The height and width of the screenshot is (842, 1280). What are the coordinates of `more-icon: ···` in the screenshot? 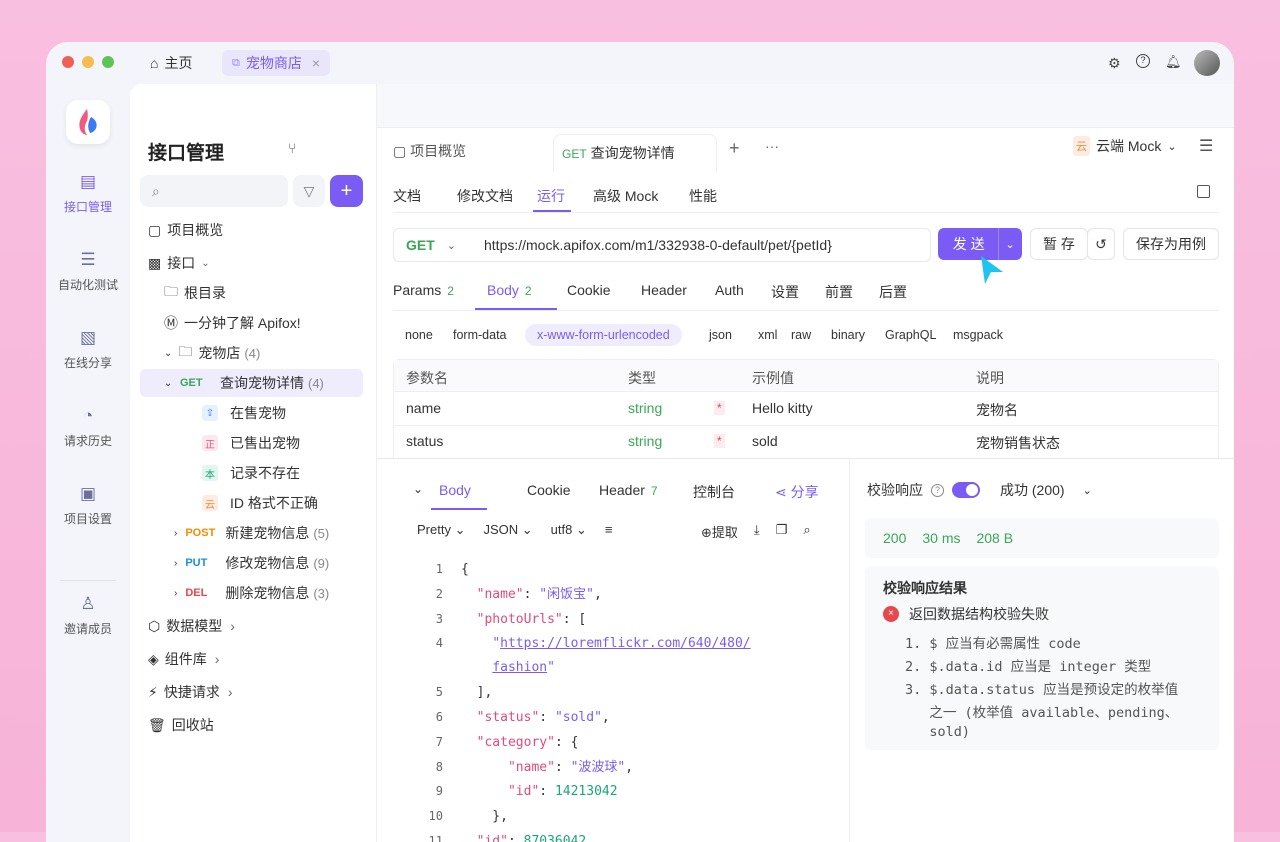 It's located at (772, 146).